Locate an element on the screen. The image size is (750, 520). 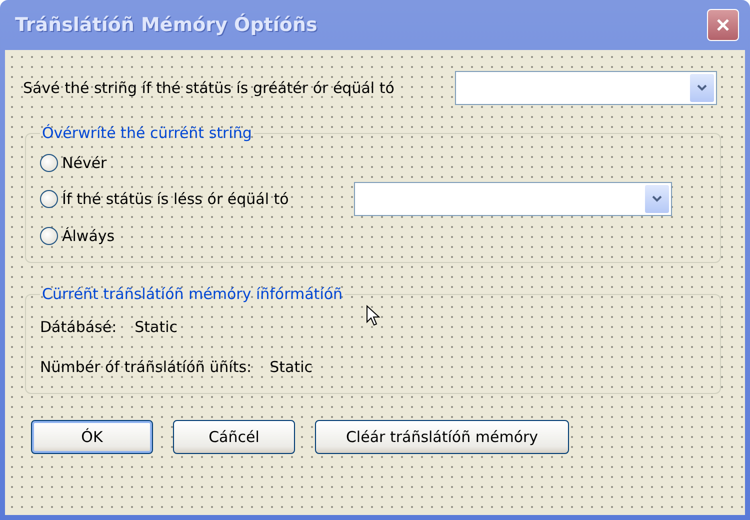
close-icon is located at coordinates (723, 25).